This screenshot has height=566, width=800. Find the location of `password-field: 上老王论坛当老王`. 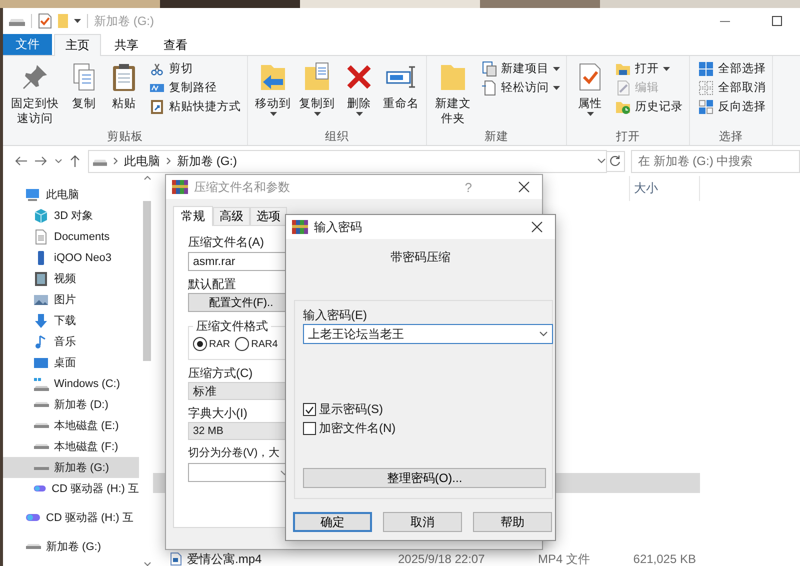

password-field: 上老王论坛当老王 is located at coordinates (428, 334).